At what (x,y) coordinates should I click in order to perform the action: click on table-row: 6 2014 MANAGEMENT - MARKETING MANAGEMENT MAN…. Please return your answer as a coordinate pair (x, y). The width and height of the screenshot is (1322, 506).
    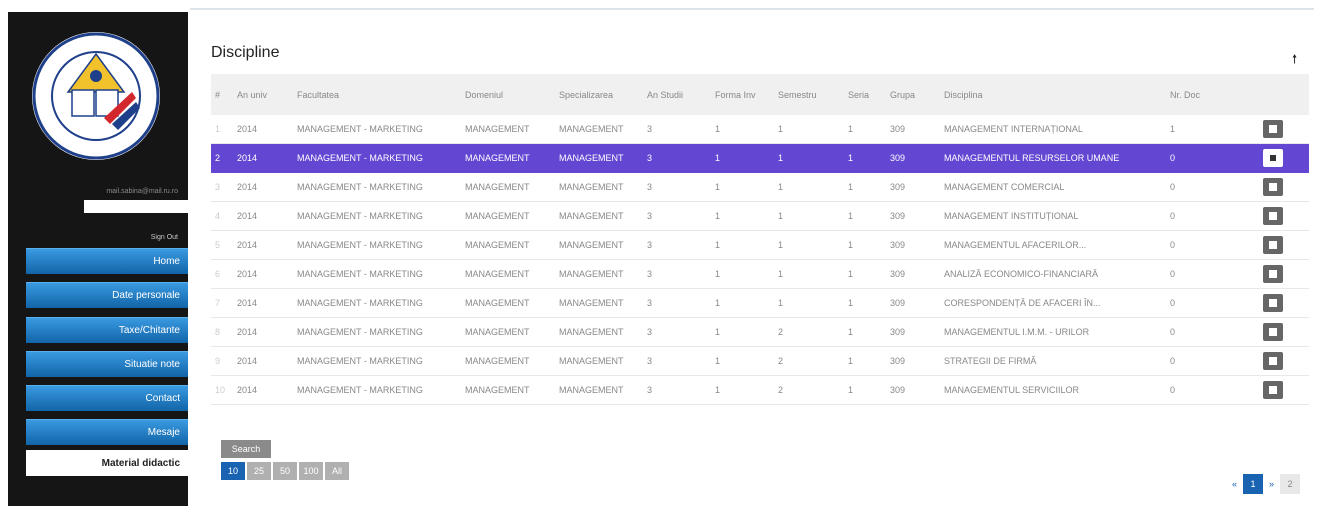
    Looking at the image, I should click on (760, 274).